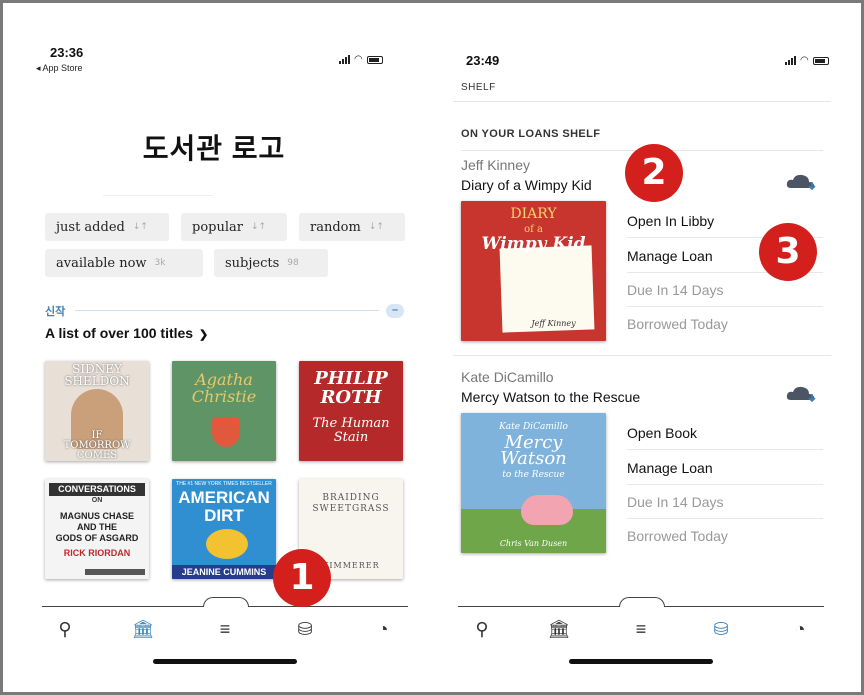 Image resolution: width=864 pixels, height=695 pixels. Describe the element at coordinates (533, 230) in the screenshot. I see `cover-title: DIARY of a Wimpy Kid` at that location.